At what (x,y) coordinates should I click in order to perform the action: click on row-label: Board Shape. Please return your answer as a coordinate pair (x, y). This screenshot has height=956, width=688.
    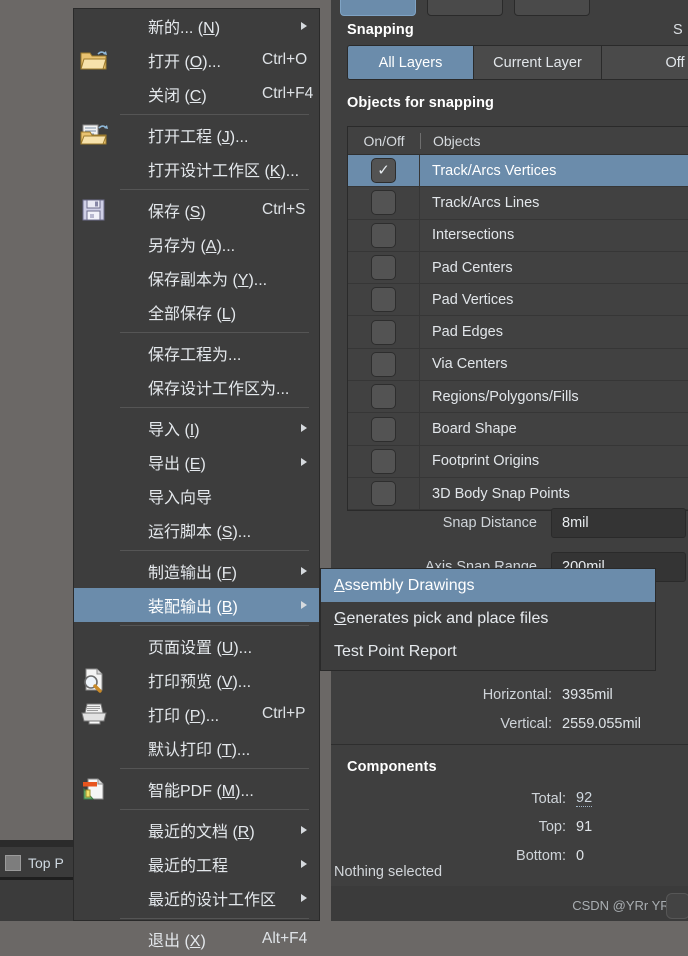
    Looking at the image, I should click on (474, 429).